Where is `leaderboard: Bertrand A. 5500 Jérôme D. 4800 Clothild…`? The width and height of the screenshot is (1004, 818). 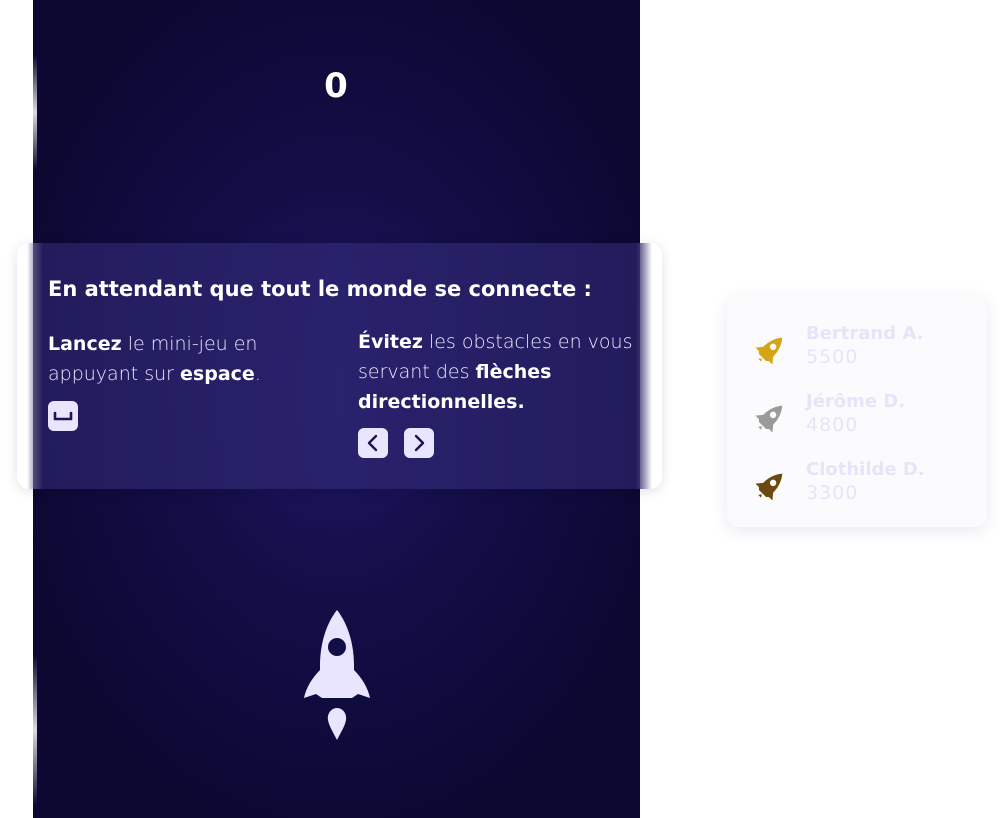 leaderboard: Bertrand A. 5500 Jérôme D. 4800 Clothild… is located at coordinates (857, 411).